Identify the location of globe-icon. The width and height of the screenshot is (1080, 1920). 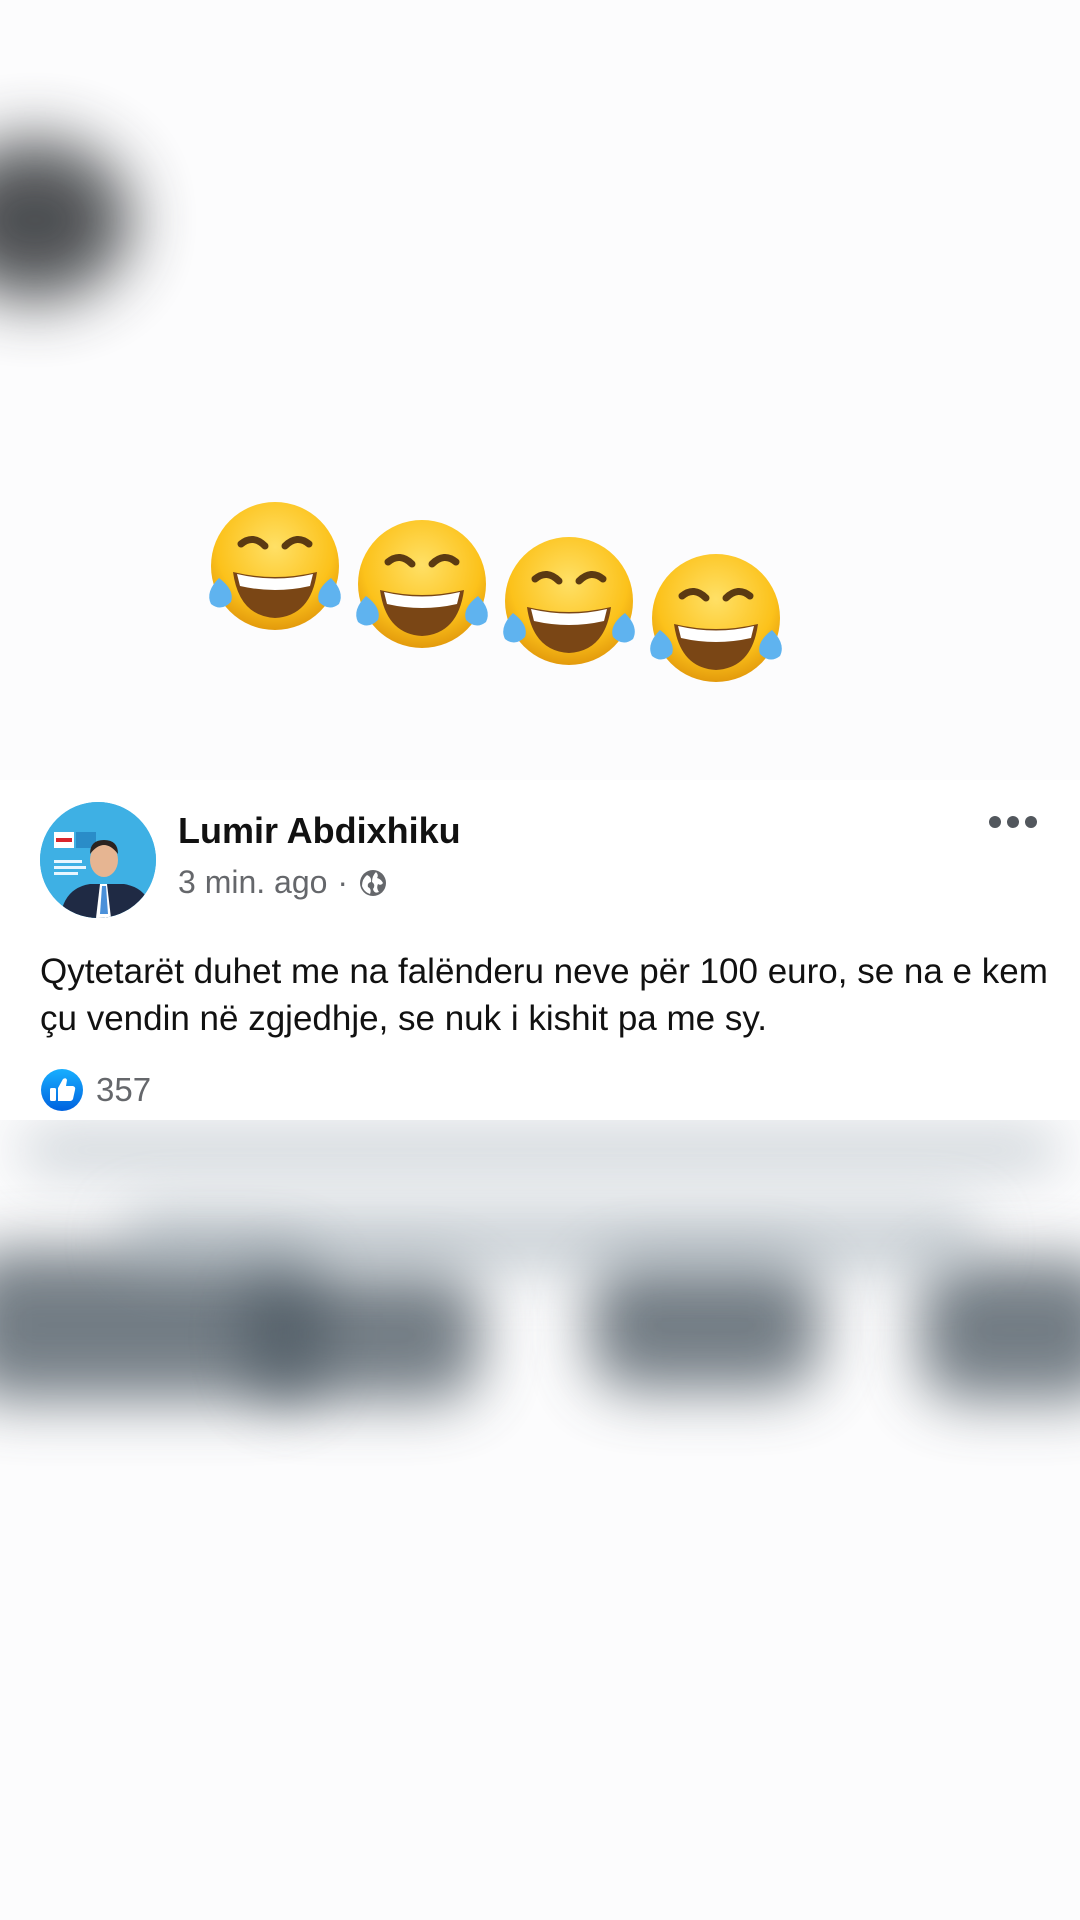
(373, 882).